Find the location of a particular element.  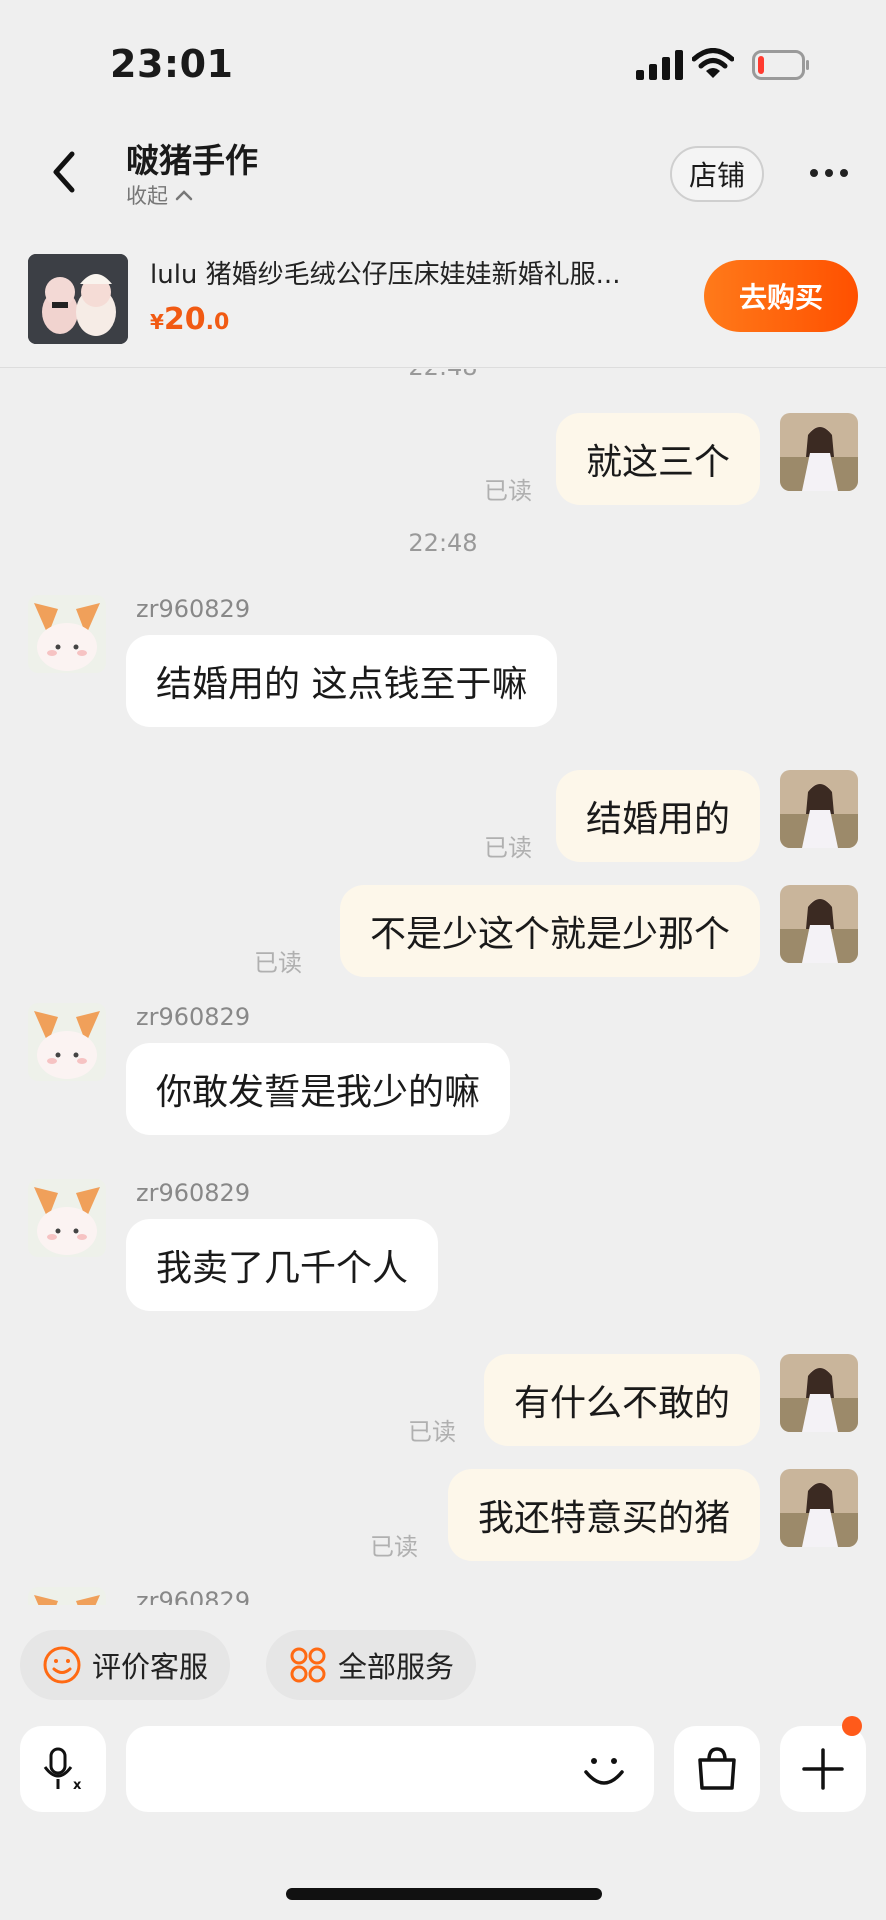

wifi-icon is located at coordinates (713, 63).